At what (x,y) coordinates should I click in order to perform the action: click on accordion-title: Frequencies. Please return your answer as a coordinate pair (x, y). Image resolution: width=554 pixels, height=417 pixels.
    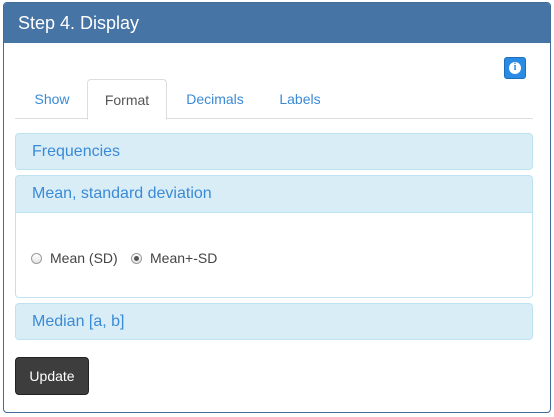
    Looking at the image, I should click on (76, 151).